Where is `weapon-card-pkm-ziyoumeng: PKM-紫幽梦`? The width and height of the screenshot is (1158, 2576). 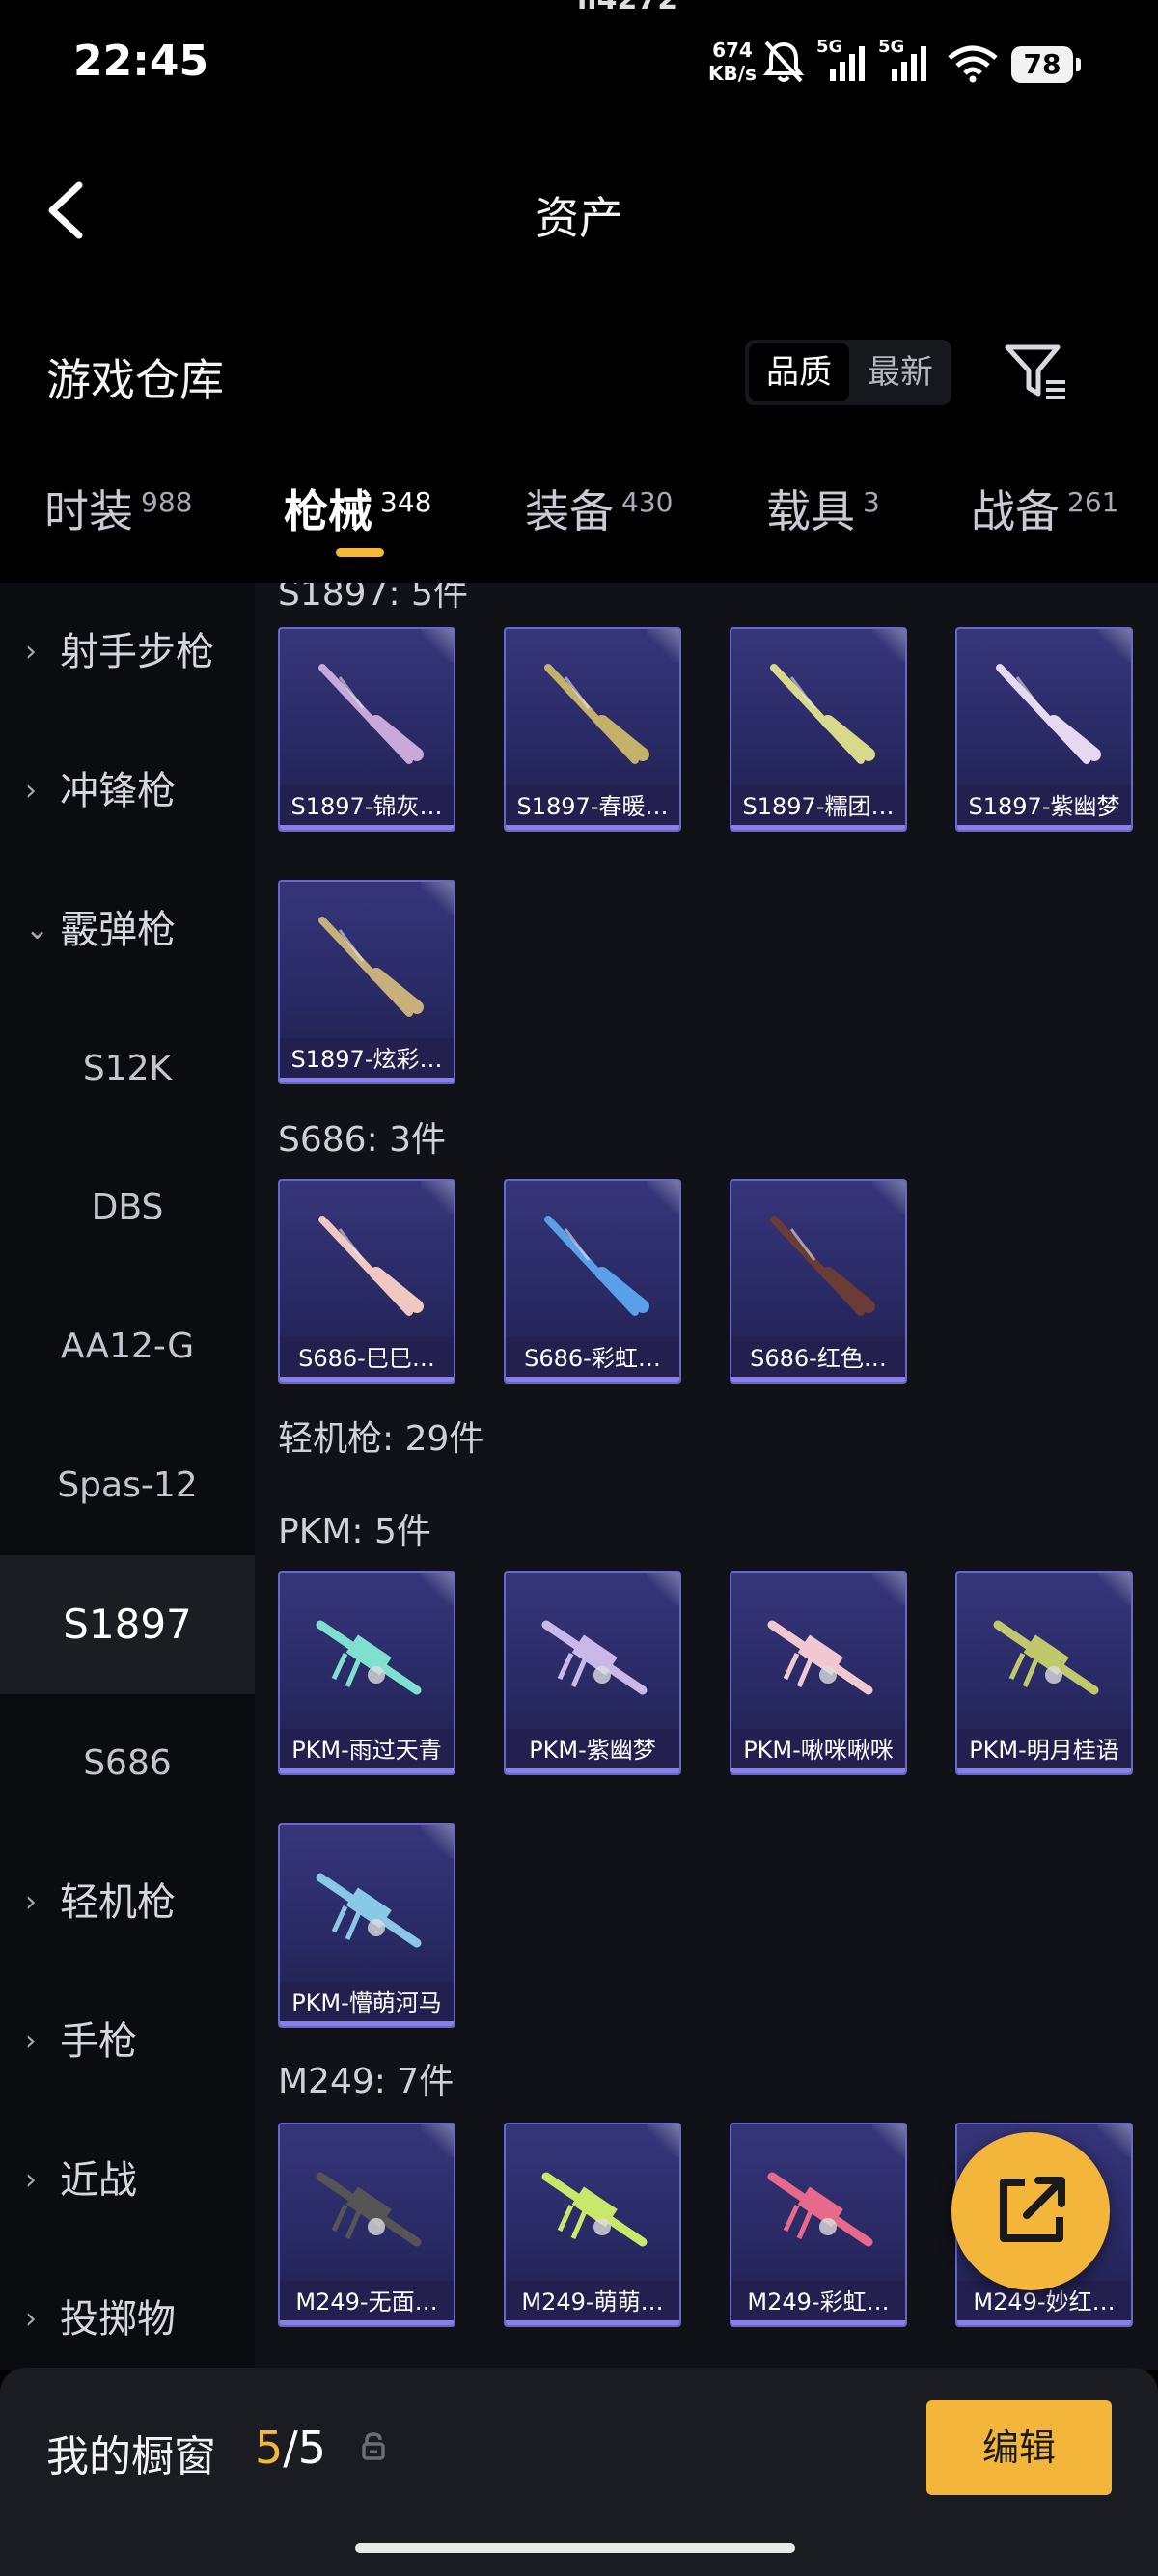
weapon-card-pkm-ziyoumeng: PKM-紫幽梦 is located at coordinates (592, 1673).